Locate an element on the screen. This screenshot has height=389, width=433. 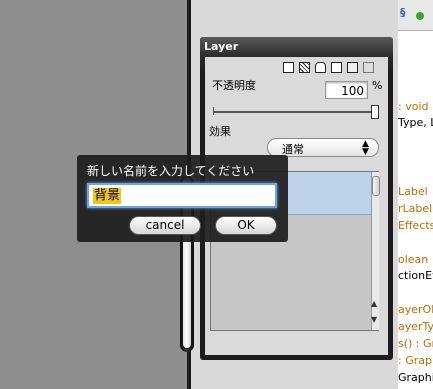
code-line: s() : Gra is located at coordinates (415, 343).